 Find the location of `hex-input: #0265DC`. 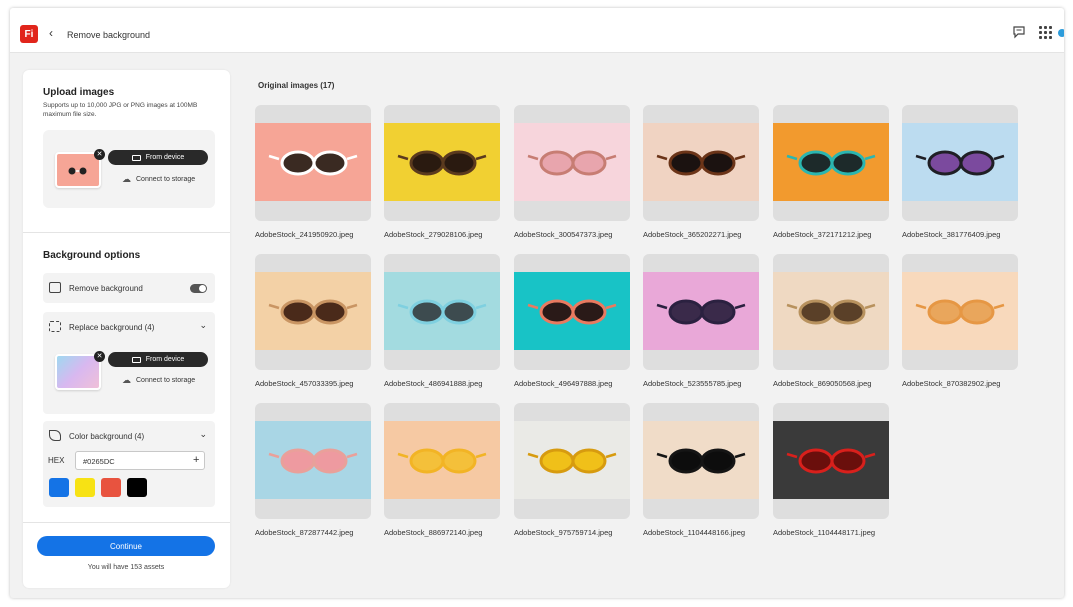

hex-input: #0265DC is located at coordinates (140, 460).